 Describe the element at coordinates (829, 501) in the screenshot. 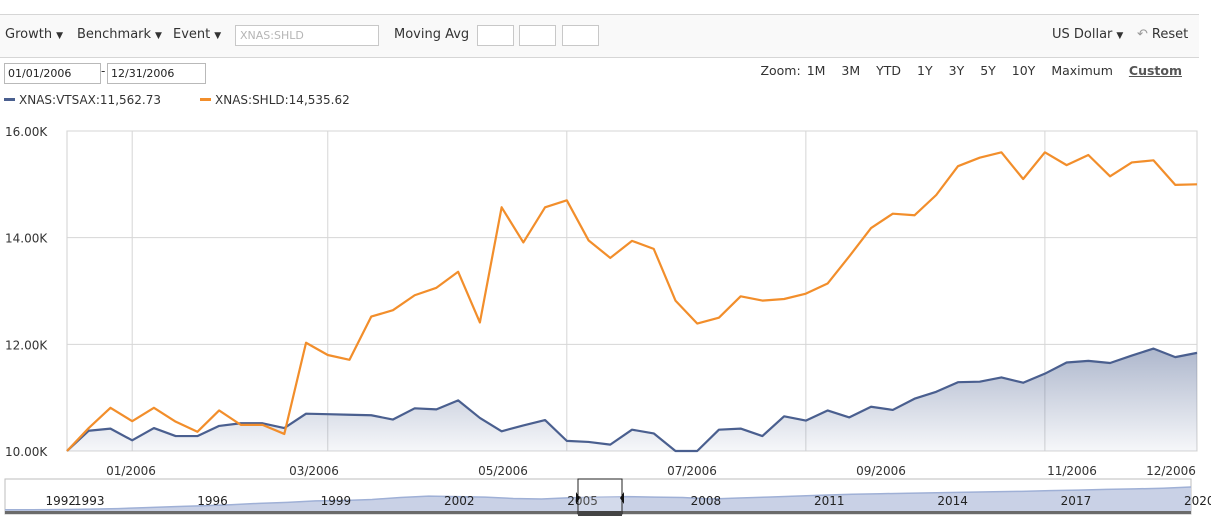

I see `navigator-year-label: 2011` at that location.